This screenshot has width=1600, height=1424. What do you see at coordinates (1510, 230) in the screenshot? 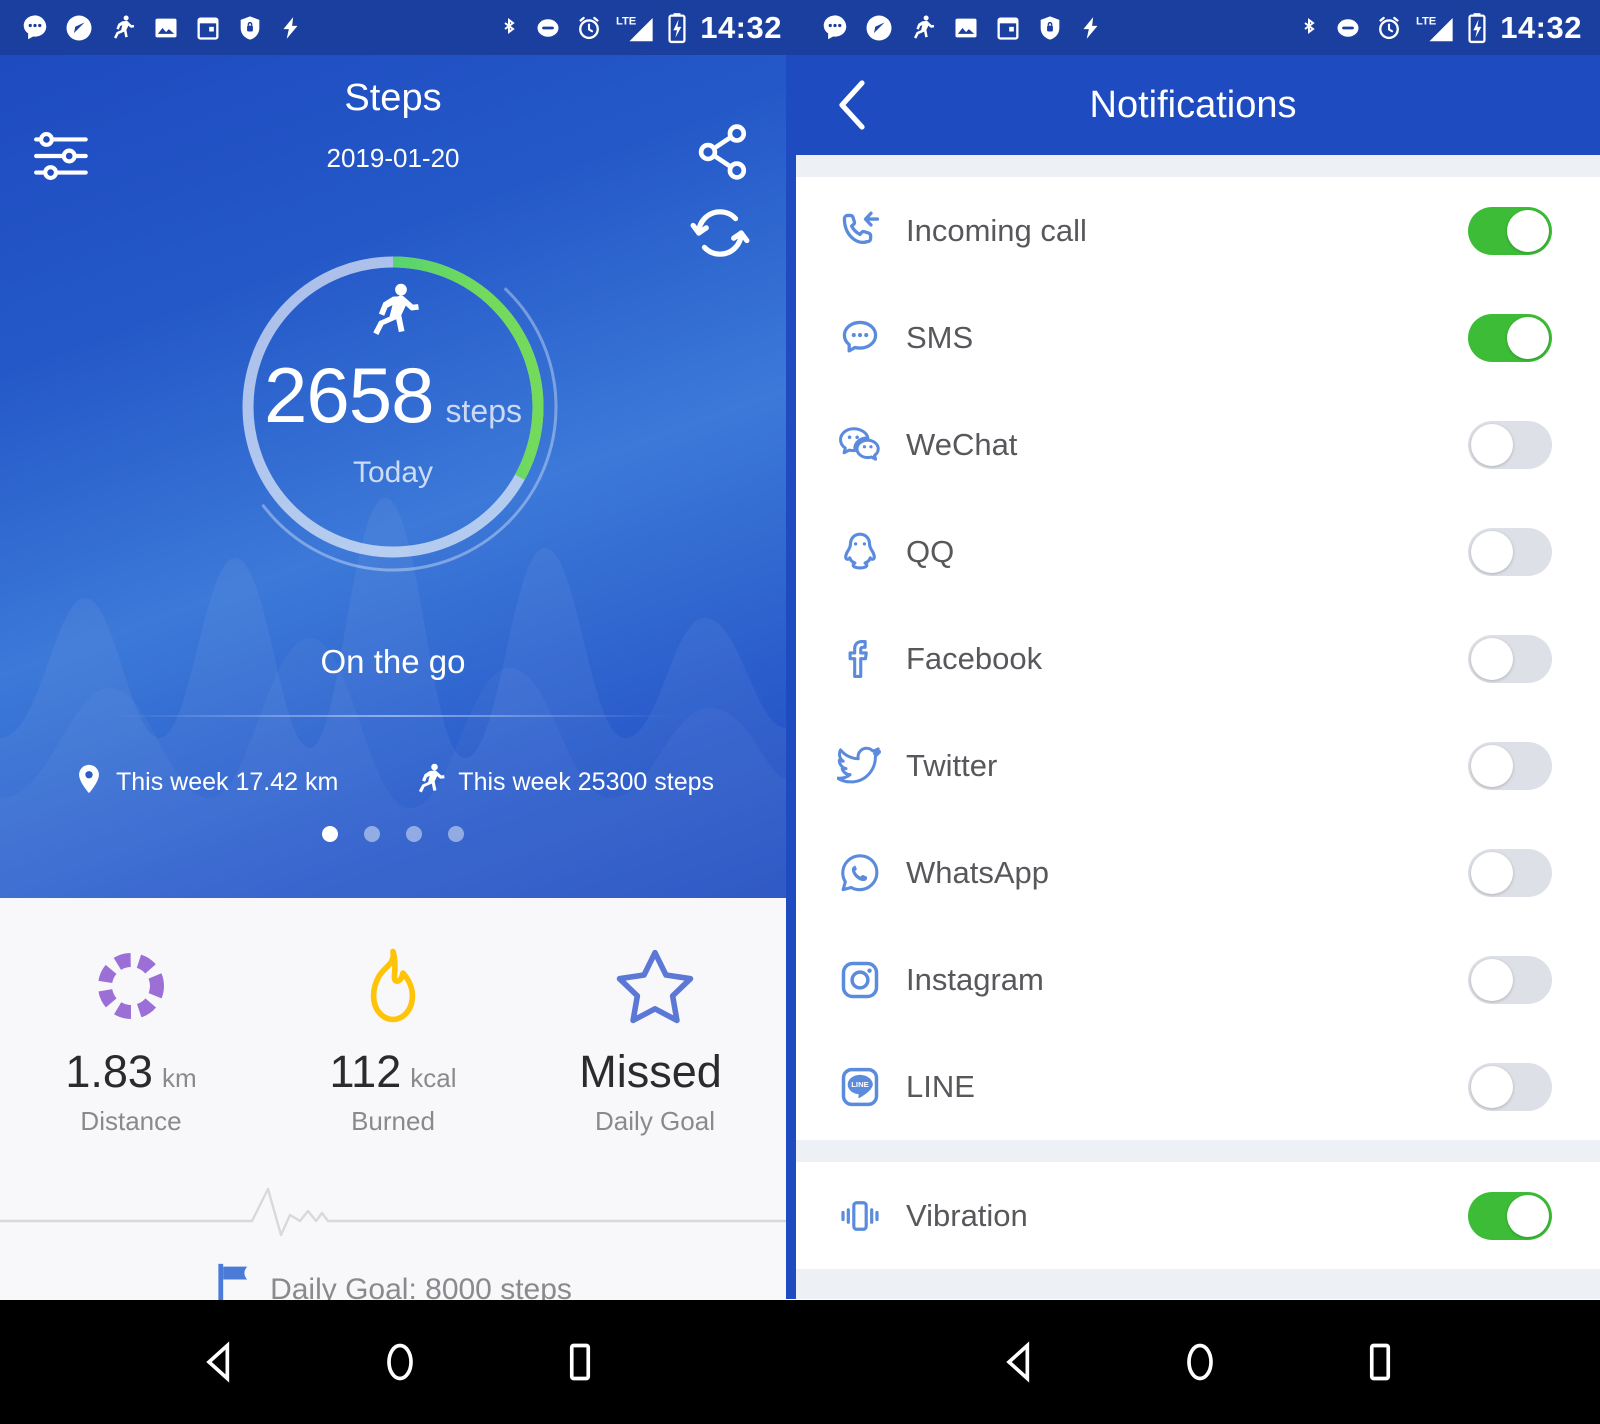
I see `notification-toggle-incoming-call` at bounding box center [1510, 230].